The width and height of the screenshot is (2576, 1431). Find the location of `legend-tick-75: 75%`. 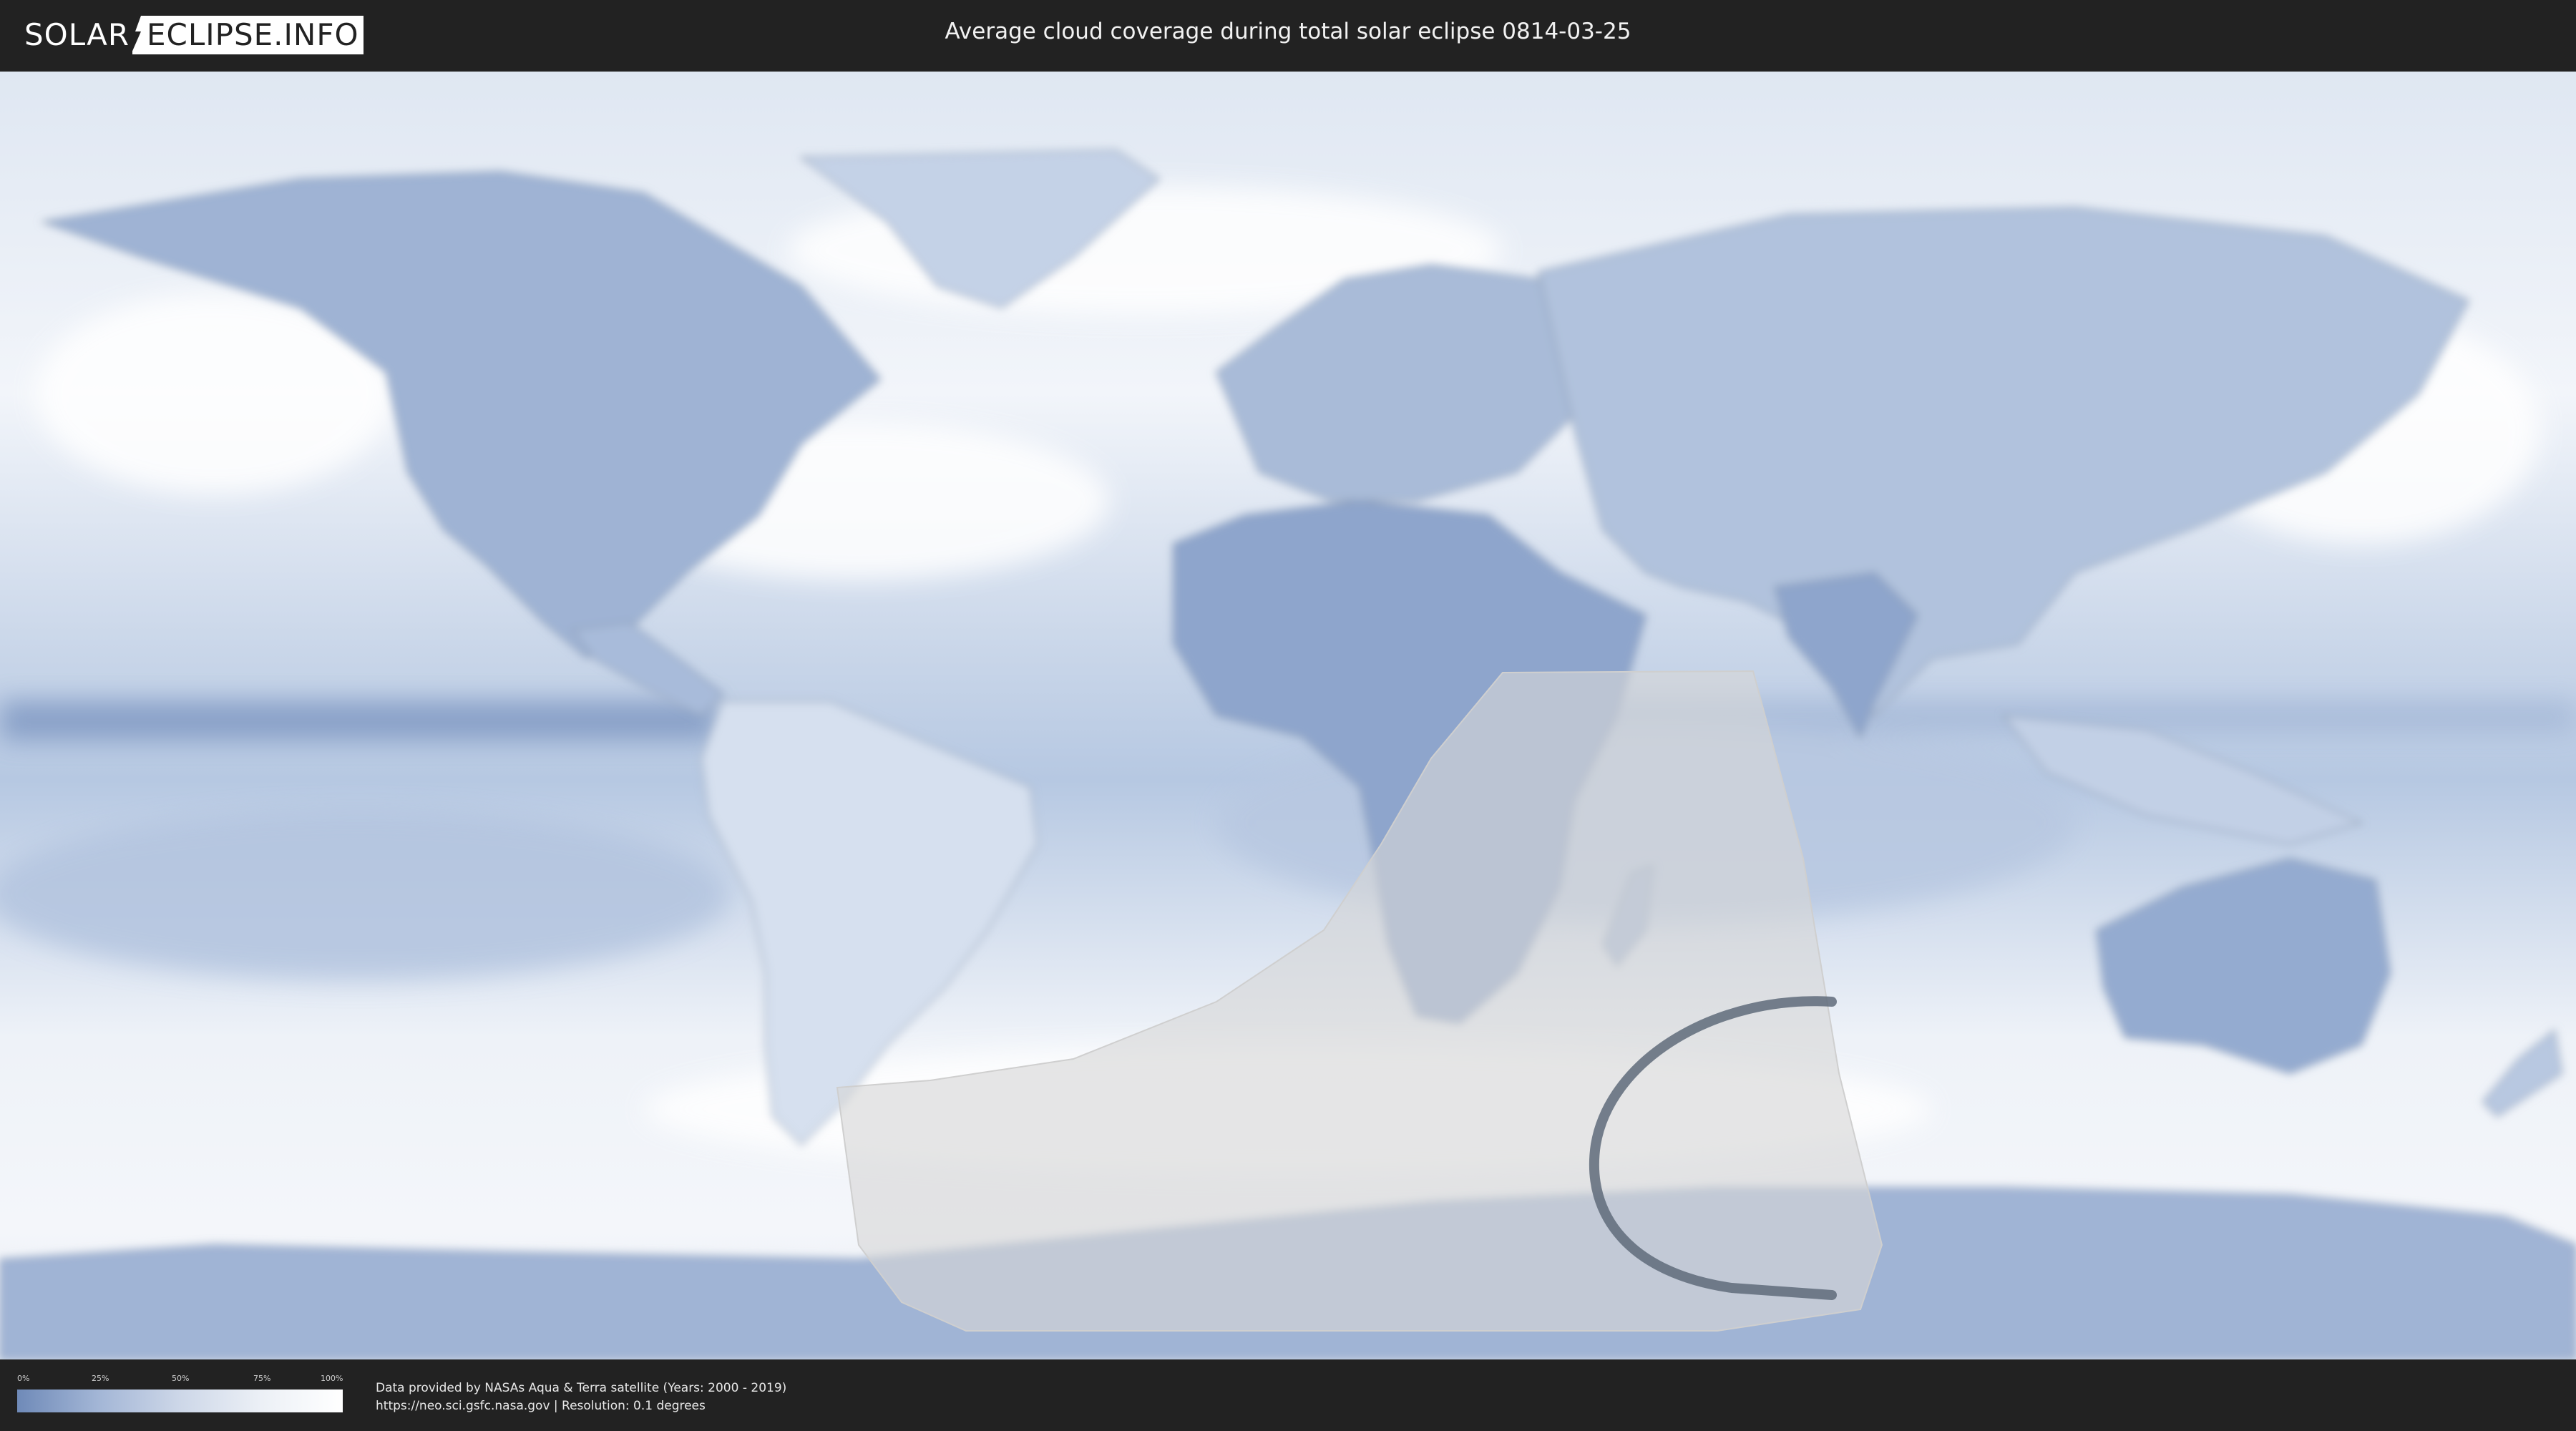

legend-tick-75: 75% is located at coordinates (262, 1378).